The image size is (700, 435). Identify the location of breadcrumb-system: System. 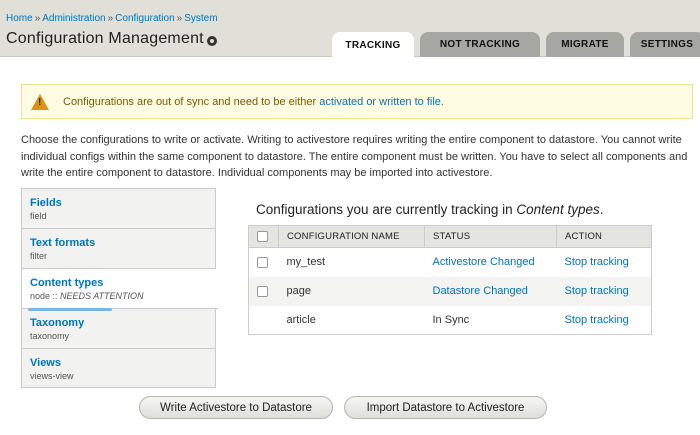
(200, 18).